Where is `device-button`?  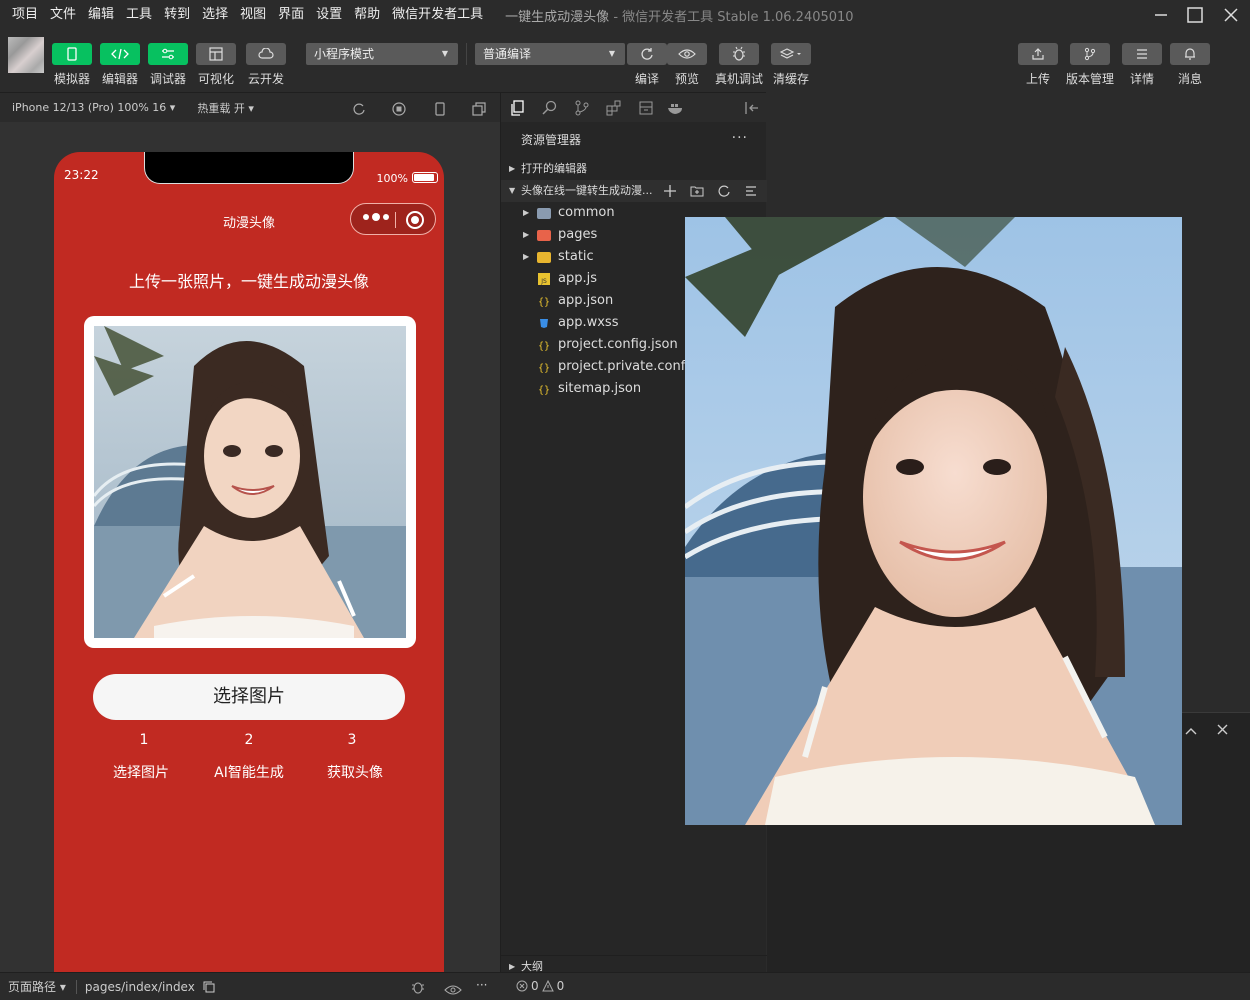 device-button is located at coordinates (440, 110).